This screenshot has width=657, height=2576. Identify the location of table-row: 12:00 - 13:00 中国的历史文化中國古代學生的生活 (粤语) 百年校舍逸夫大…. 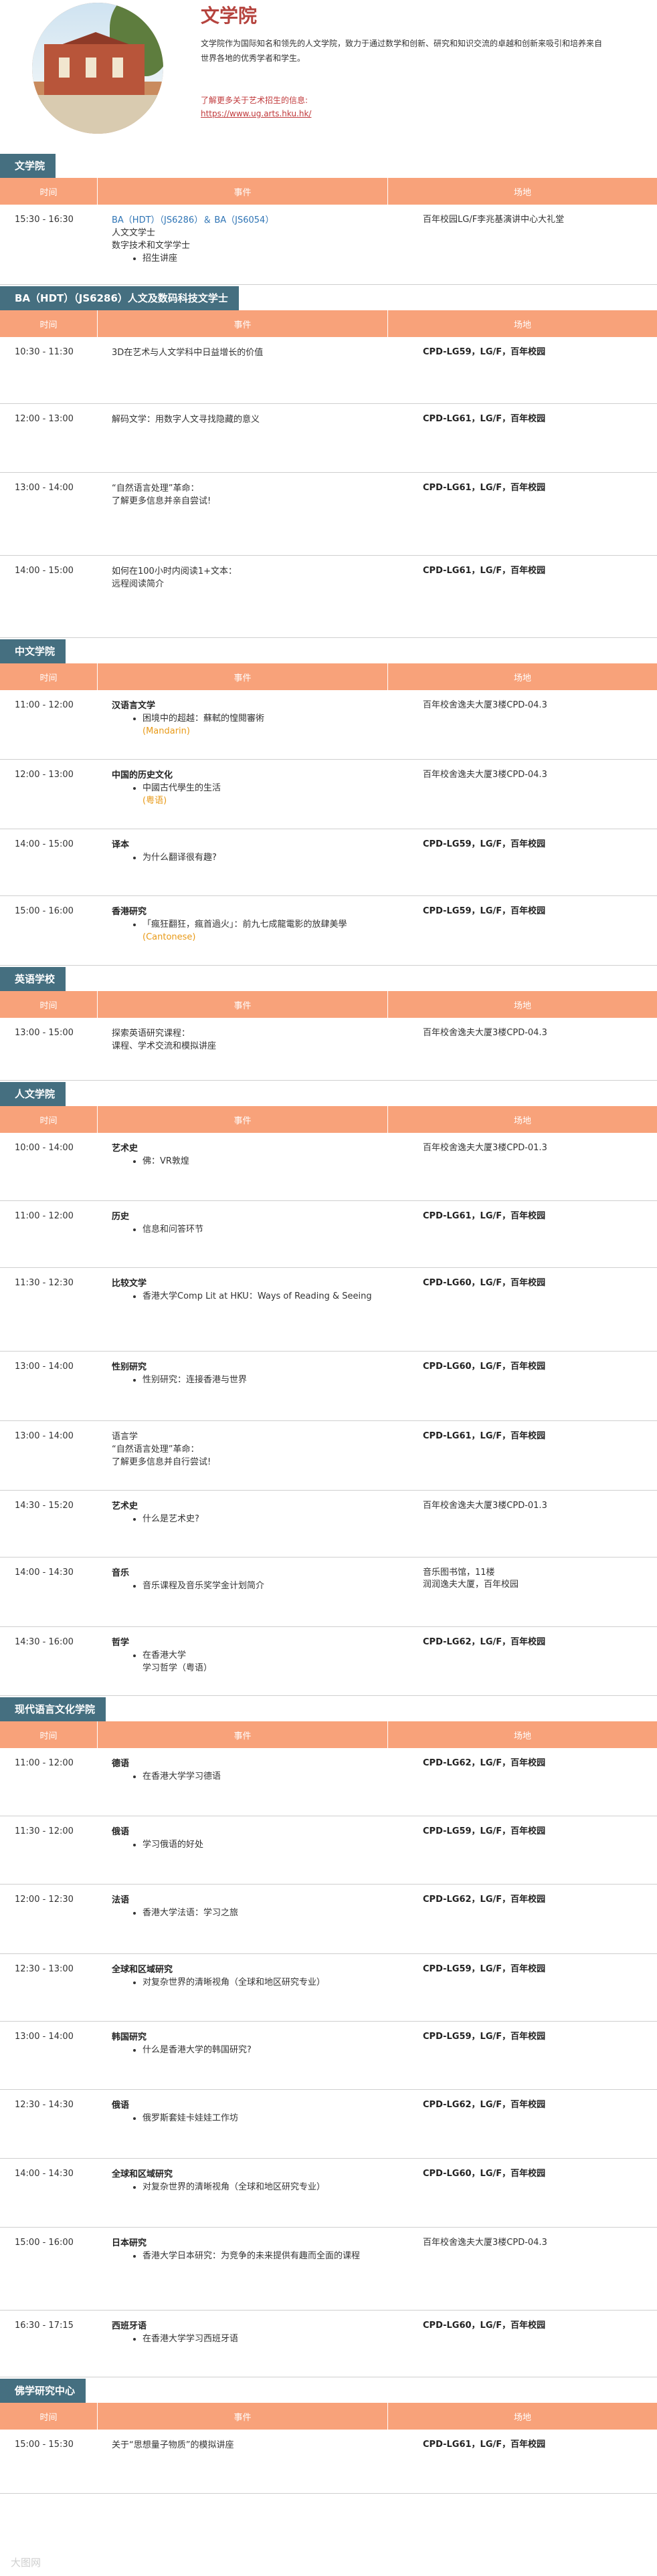
(328, 794).